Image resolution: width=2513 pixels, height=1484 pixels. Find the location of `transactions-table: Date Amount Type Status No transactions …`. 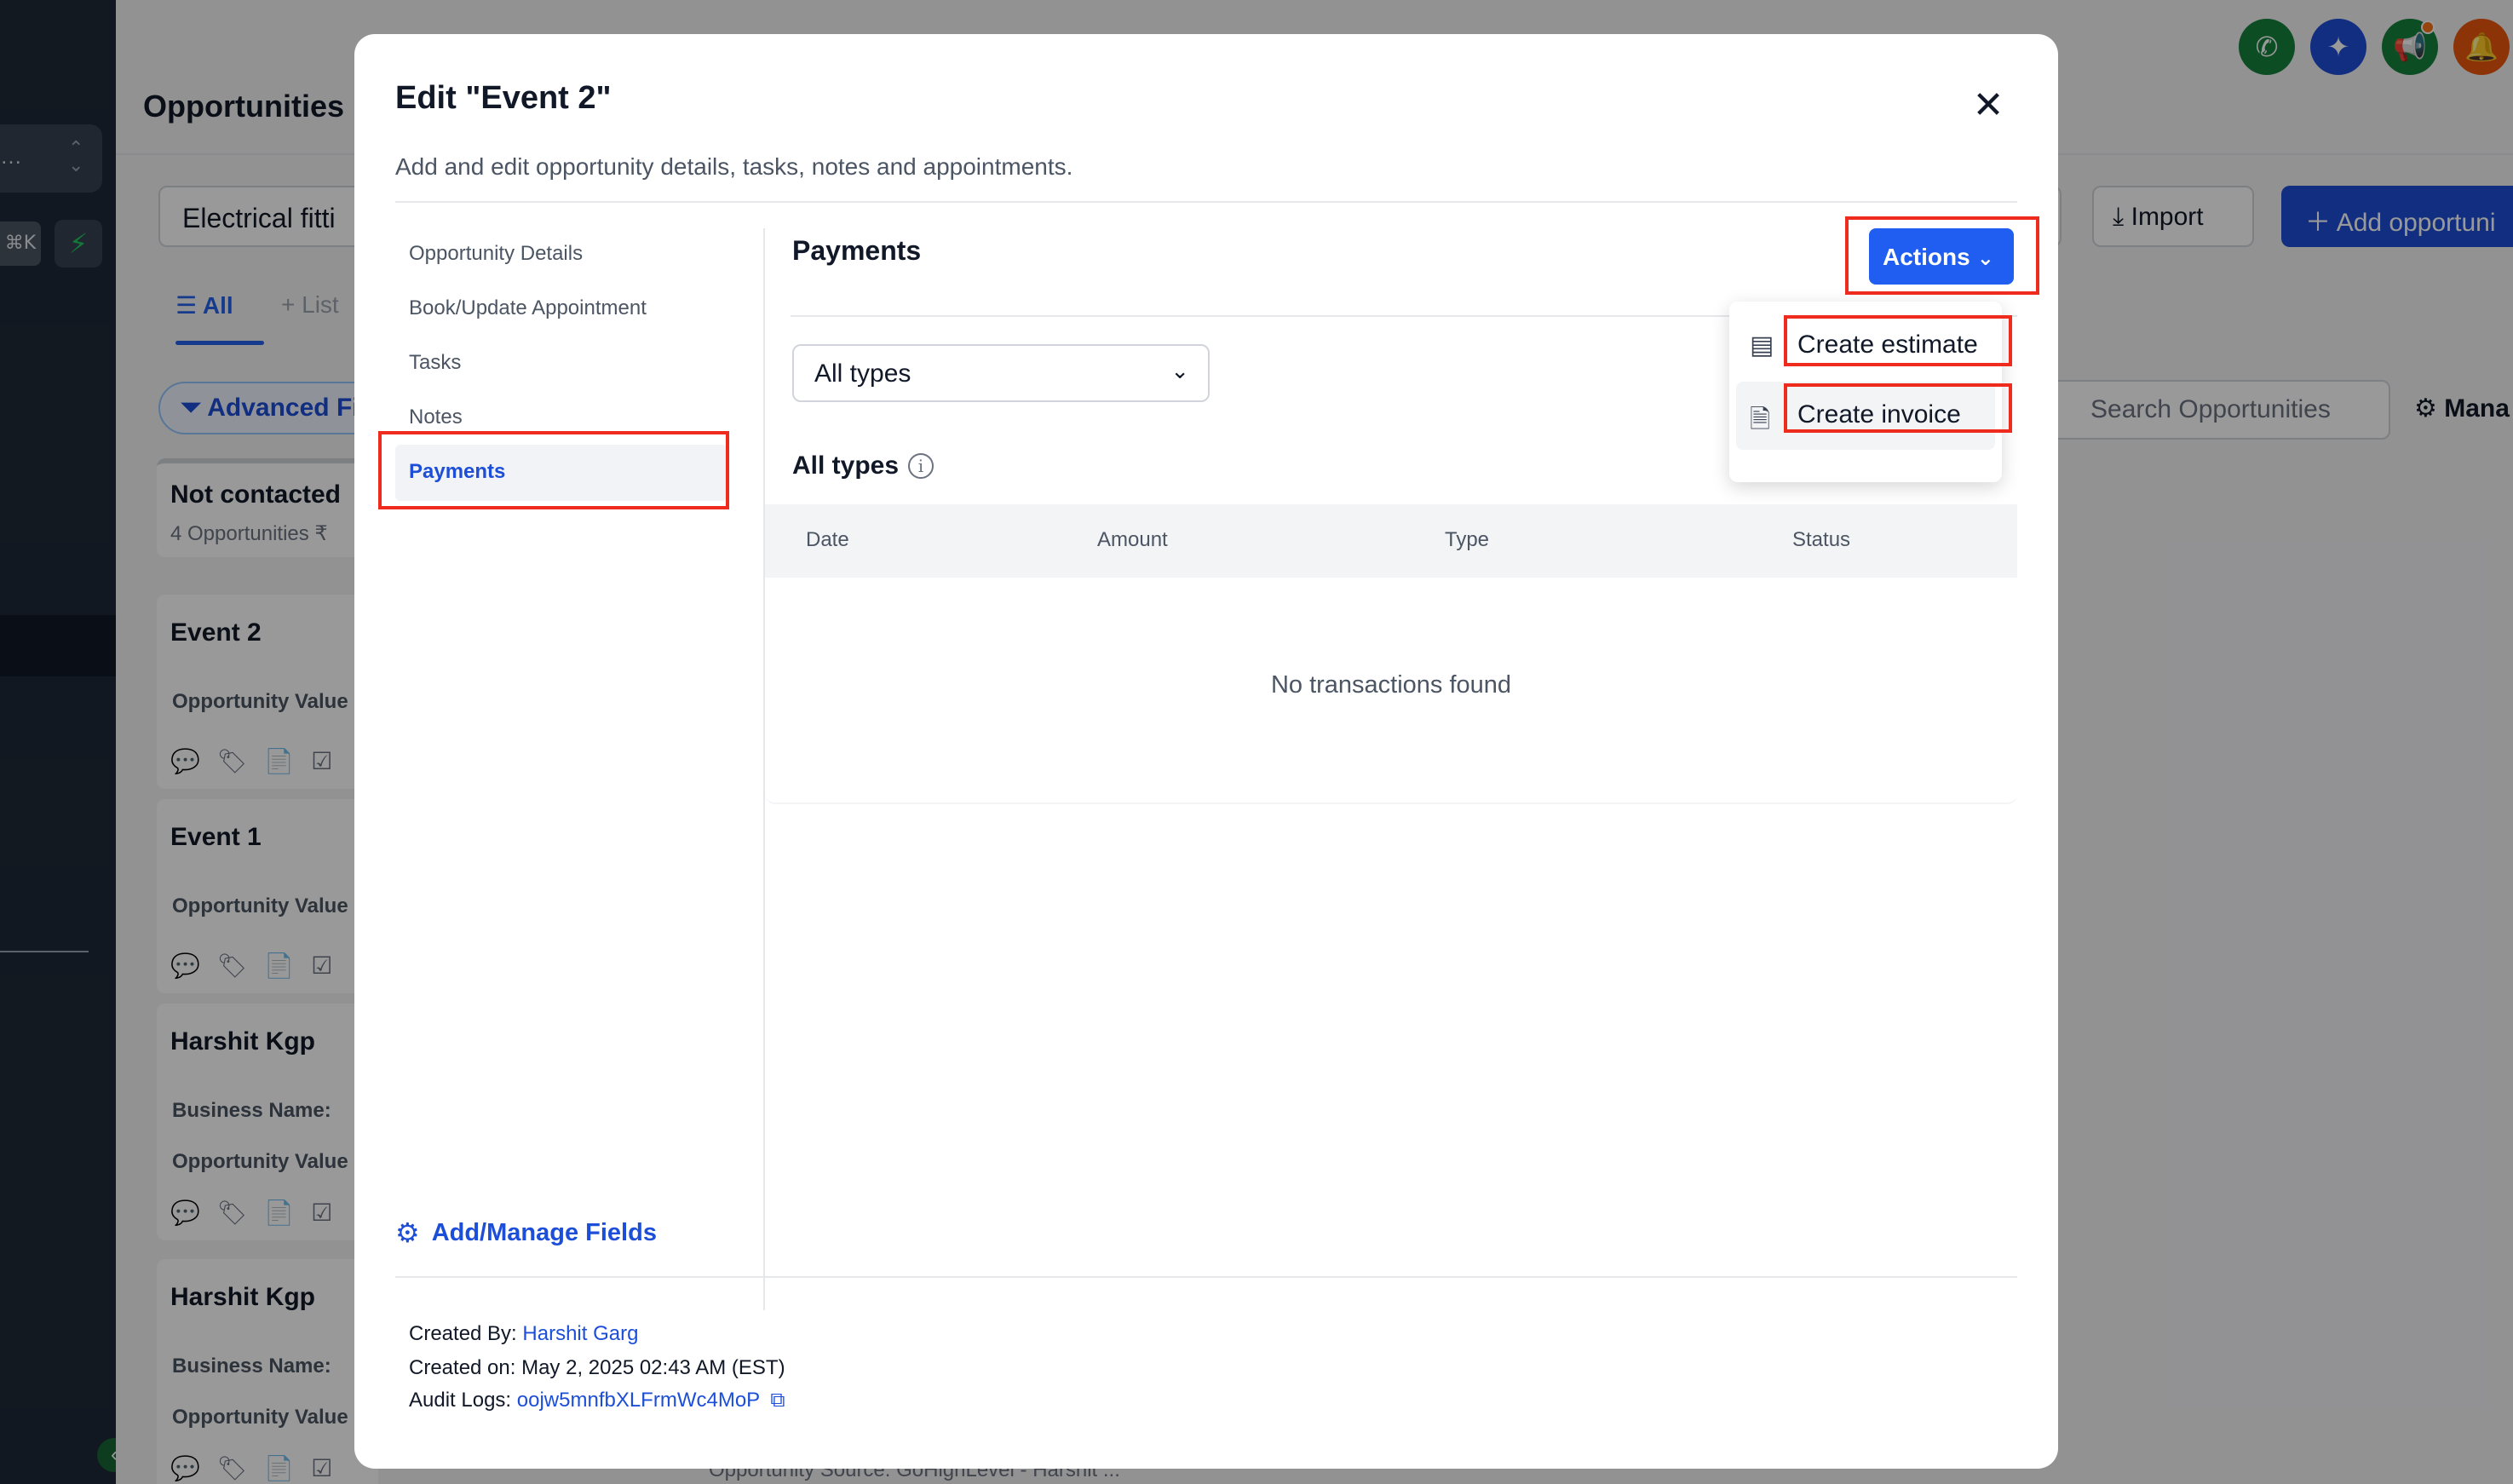

transactions-table: Date Amount Type Status No transactions … is located at coordinates (1391, 654).